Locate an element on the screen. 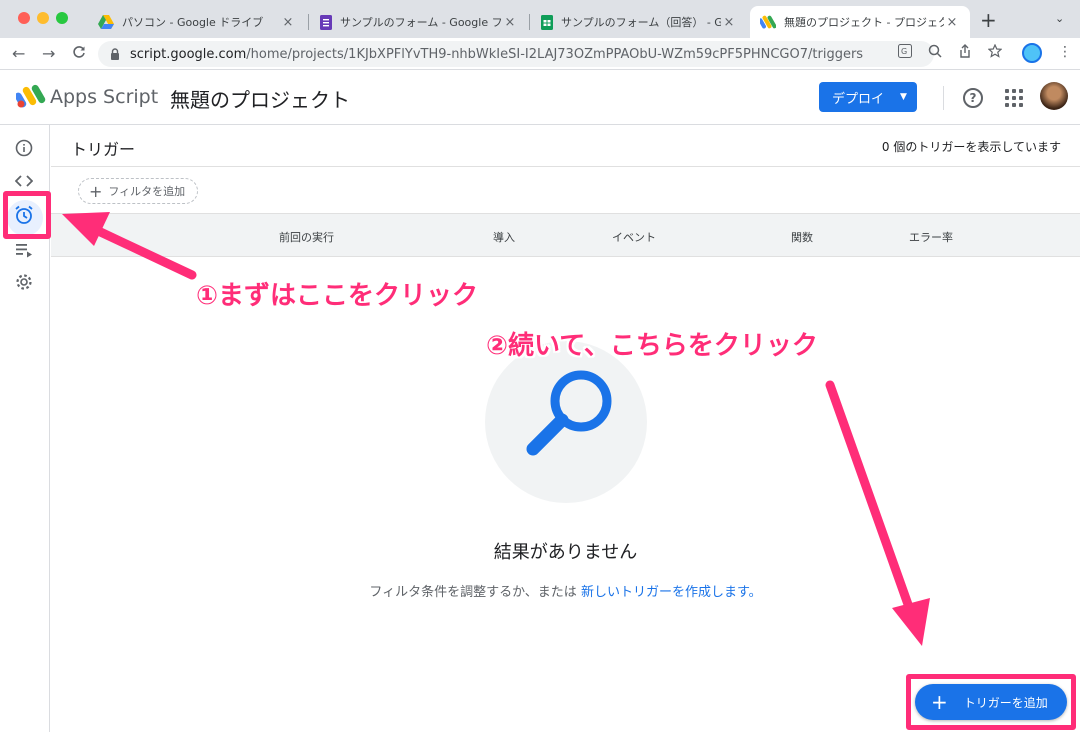 This screenshot has width=1080, height=732. create-trigger-link: 新しいトリガーを作成します。 is located at coordinates (671, 592).